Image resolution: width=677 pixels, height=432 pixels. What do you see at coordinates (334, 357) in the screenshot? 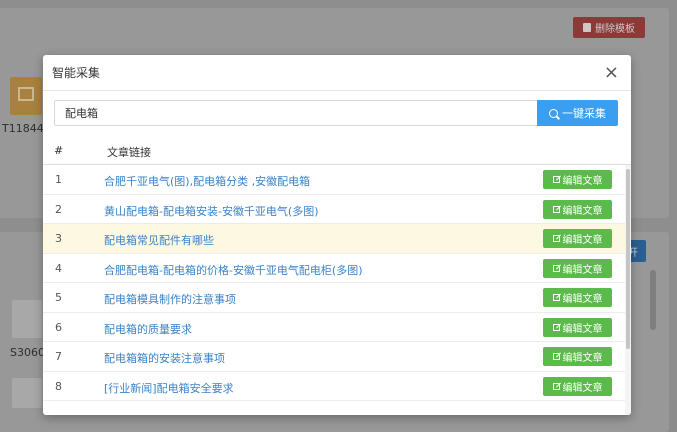
I see `table-row: 7 配电箱箱的安装注意事项 编辑文章` at bounding box center [334, 357].